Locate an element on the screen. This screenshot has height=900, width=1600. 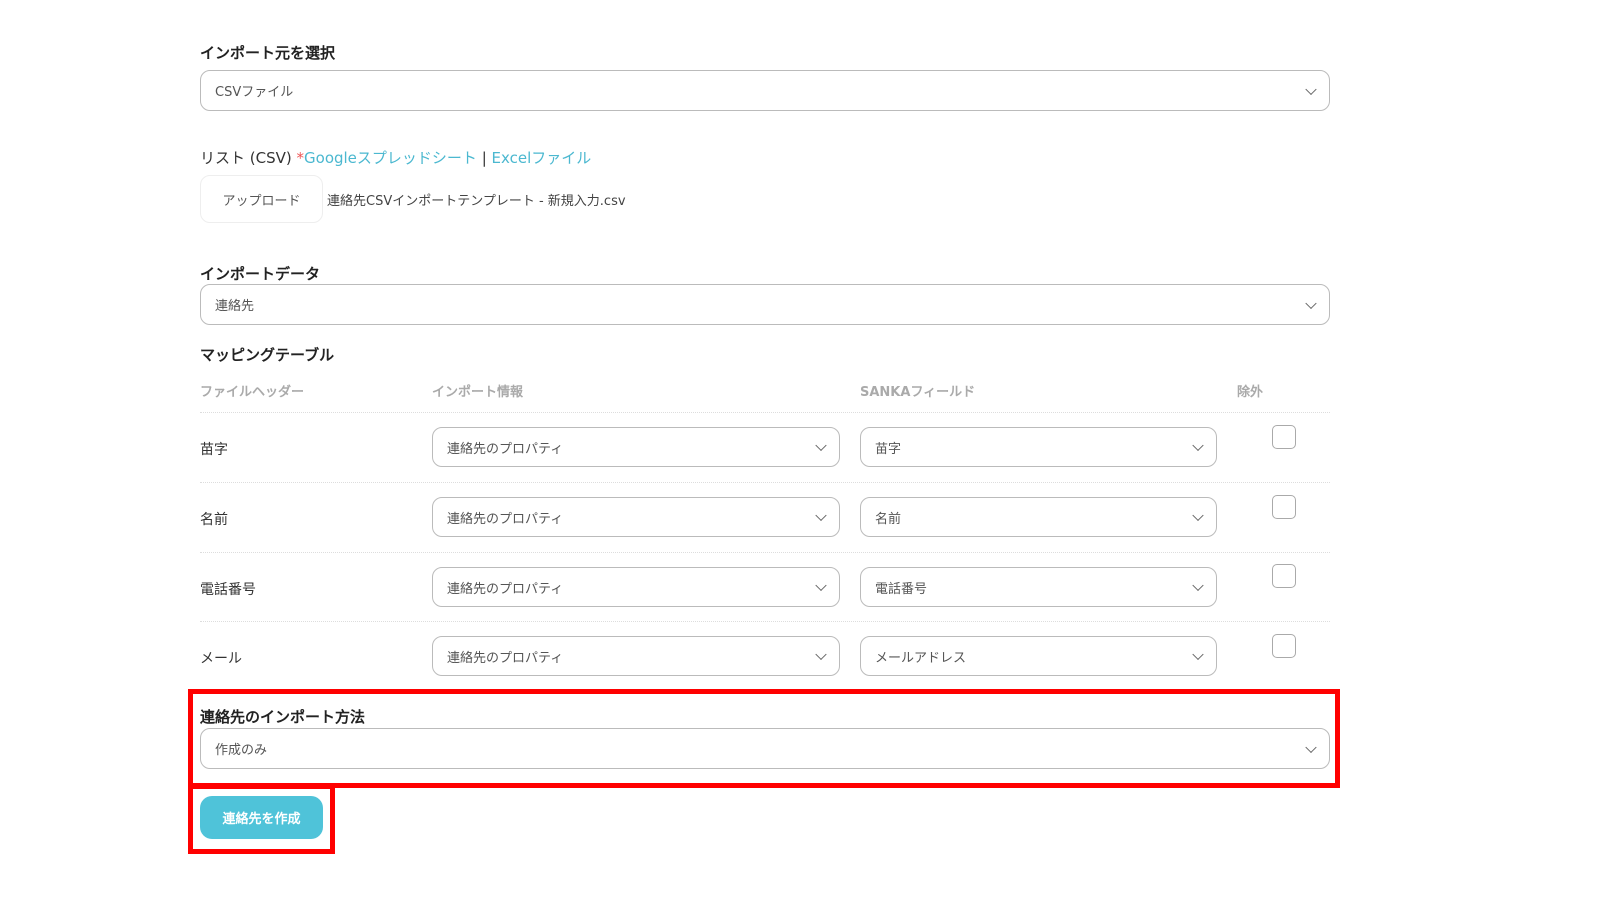
row-header: 苗字 is located at coordinates (214, 450).